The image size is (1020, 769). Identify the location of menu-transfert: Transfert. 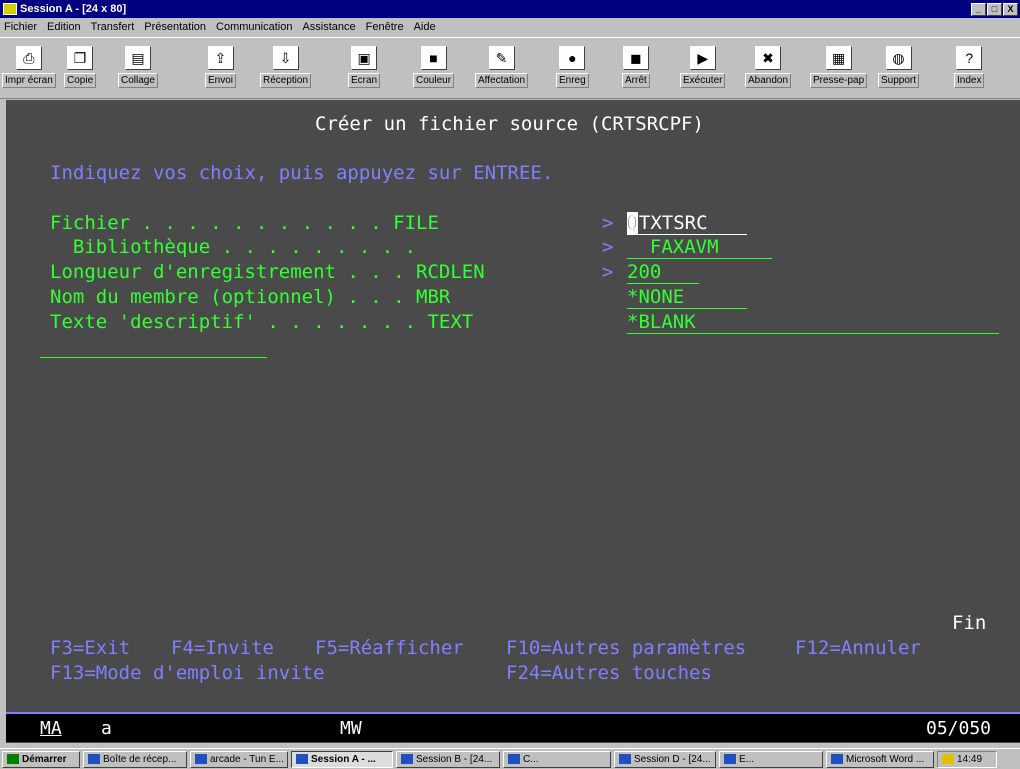
(113, 27).